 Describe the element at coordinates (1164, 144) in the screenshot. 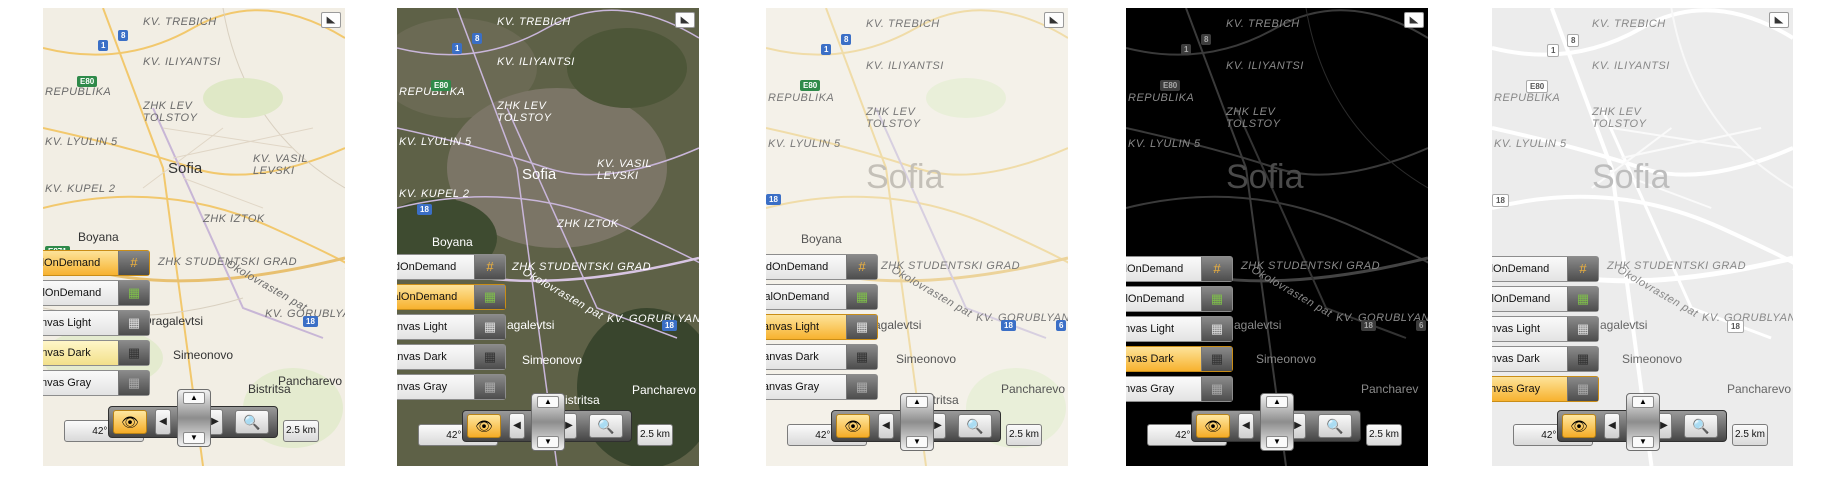

I see `label-lyulin: KV. LYULIN 5` at that location.